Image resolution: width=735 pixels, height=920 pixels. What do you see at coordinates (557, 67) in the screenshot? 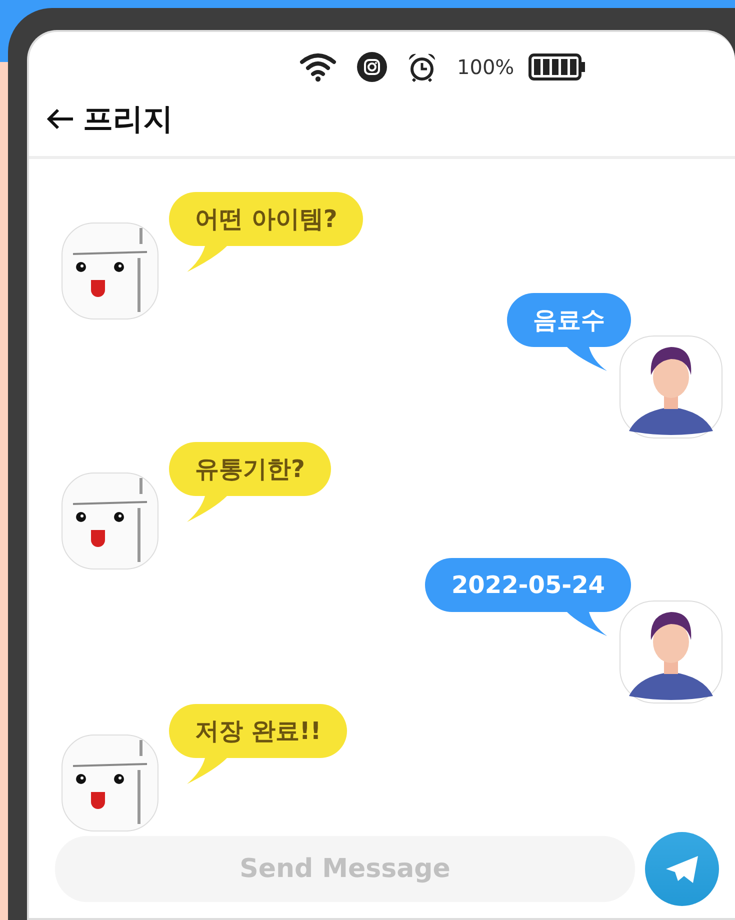
I see `battery-icon` at bounding box center [557, 67].